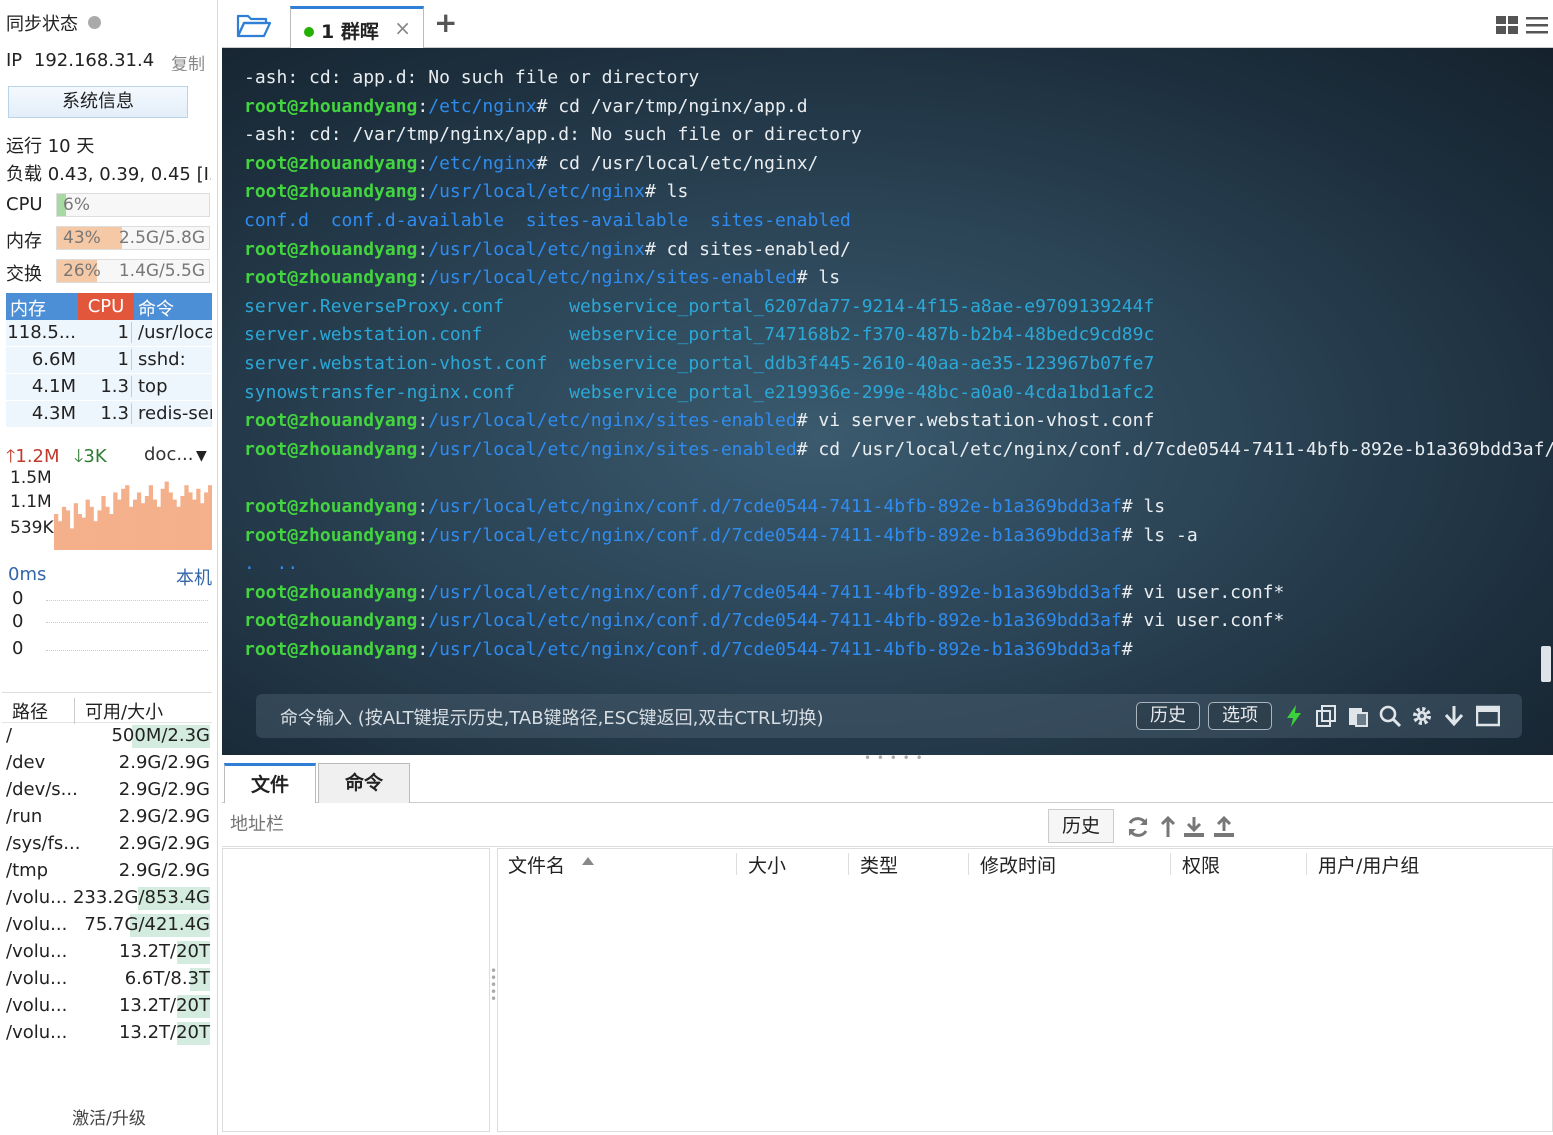 This screenshot has height=1135, width=1553. What do you see at coordinates (1537, 25) in the screenshot?
I see `hamburger-menu-icon` at bounding box center [1537, 25].